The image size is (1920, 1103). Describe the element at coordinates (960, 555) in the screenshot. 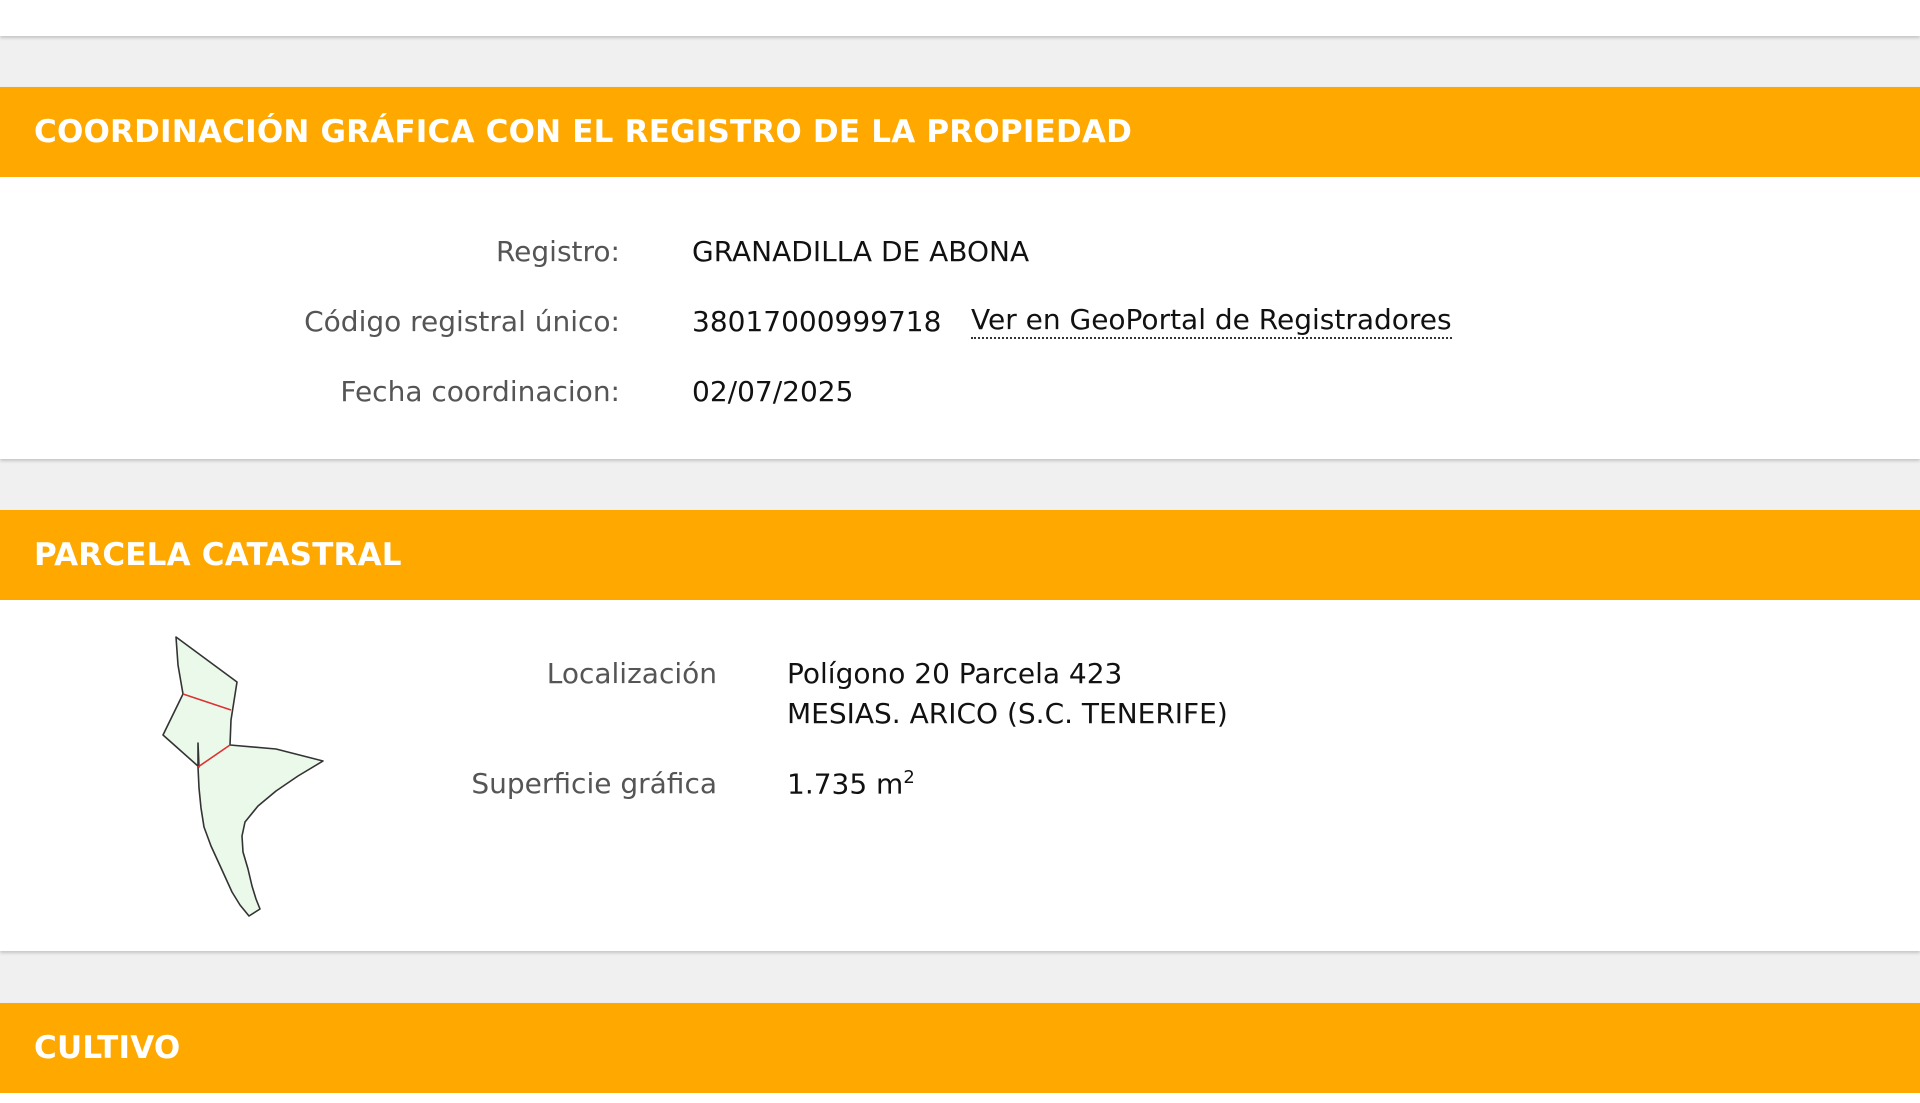

I see `parcela-section-title: PARCELA CATASTRAL` at that location.